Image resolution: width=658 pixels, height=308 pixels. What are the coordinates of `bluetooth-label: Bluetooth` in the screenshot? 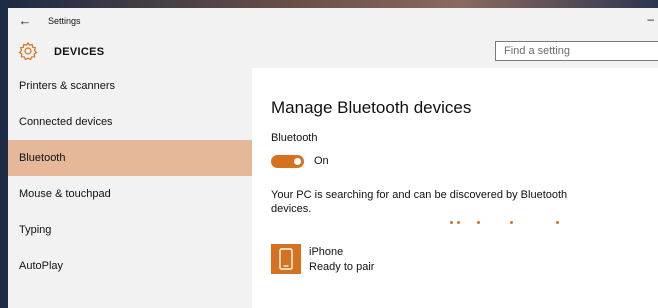 It's located at (294, 138).